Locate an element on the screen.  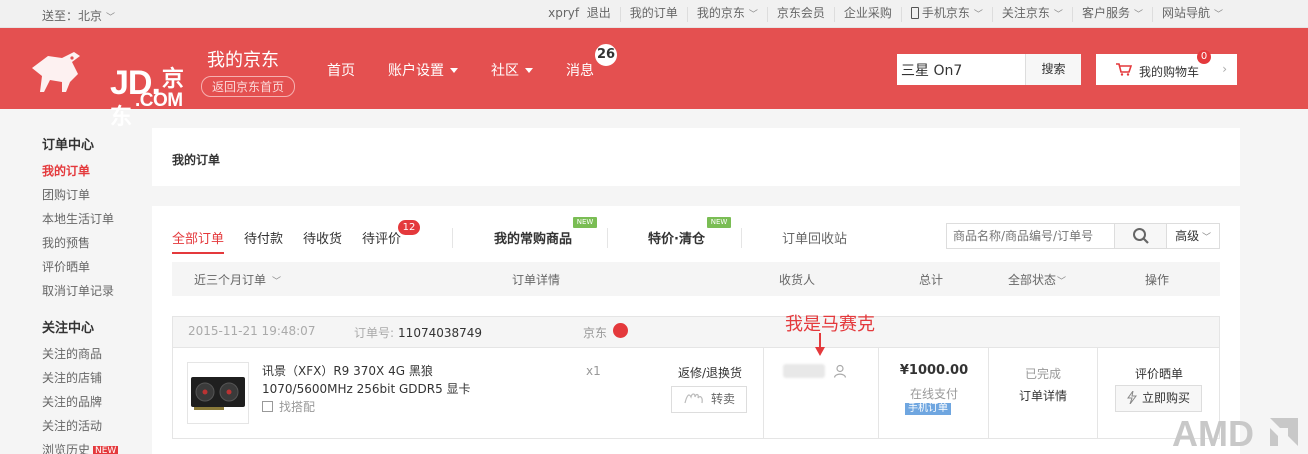
column-total: 总计 is located at coordinates (931, 280).